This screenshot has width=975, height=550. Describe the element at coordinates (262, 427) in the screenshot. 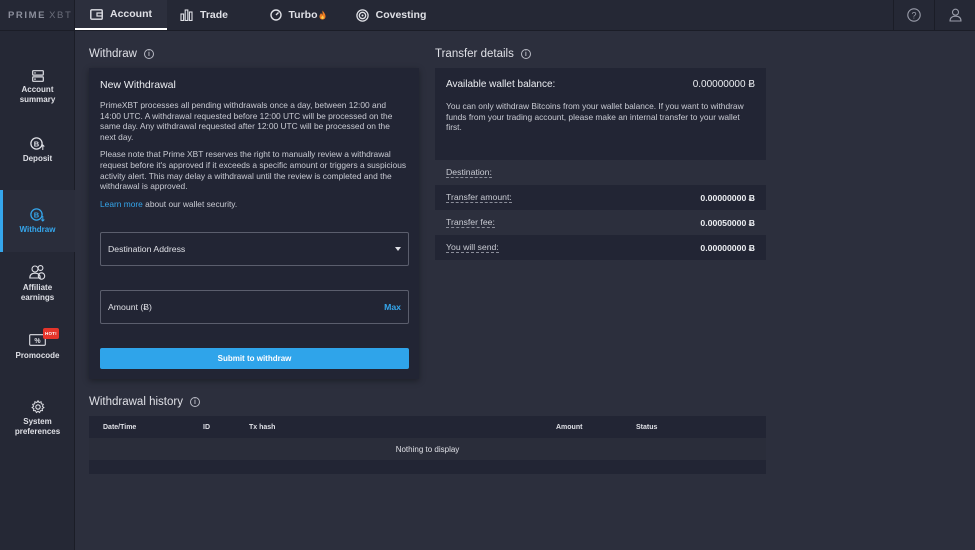

I see `column-header-tx-hash: Tx hash` at that location.